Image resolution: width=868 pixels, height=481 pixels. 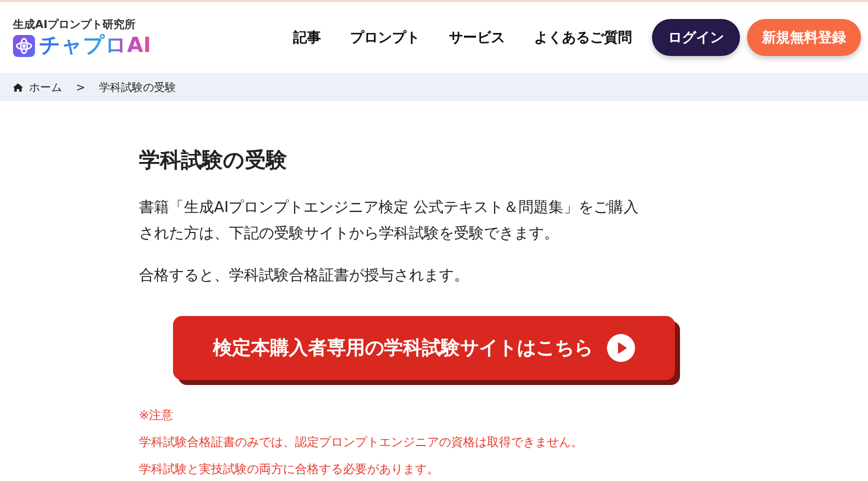 What do you see at coordinates (304, 275) in the screenshot?
I see `body-paragraph: 合格すると、学科試験合格証書が授与されます。` at bounding box center [304, 275].